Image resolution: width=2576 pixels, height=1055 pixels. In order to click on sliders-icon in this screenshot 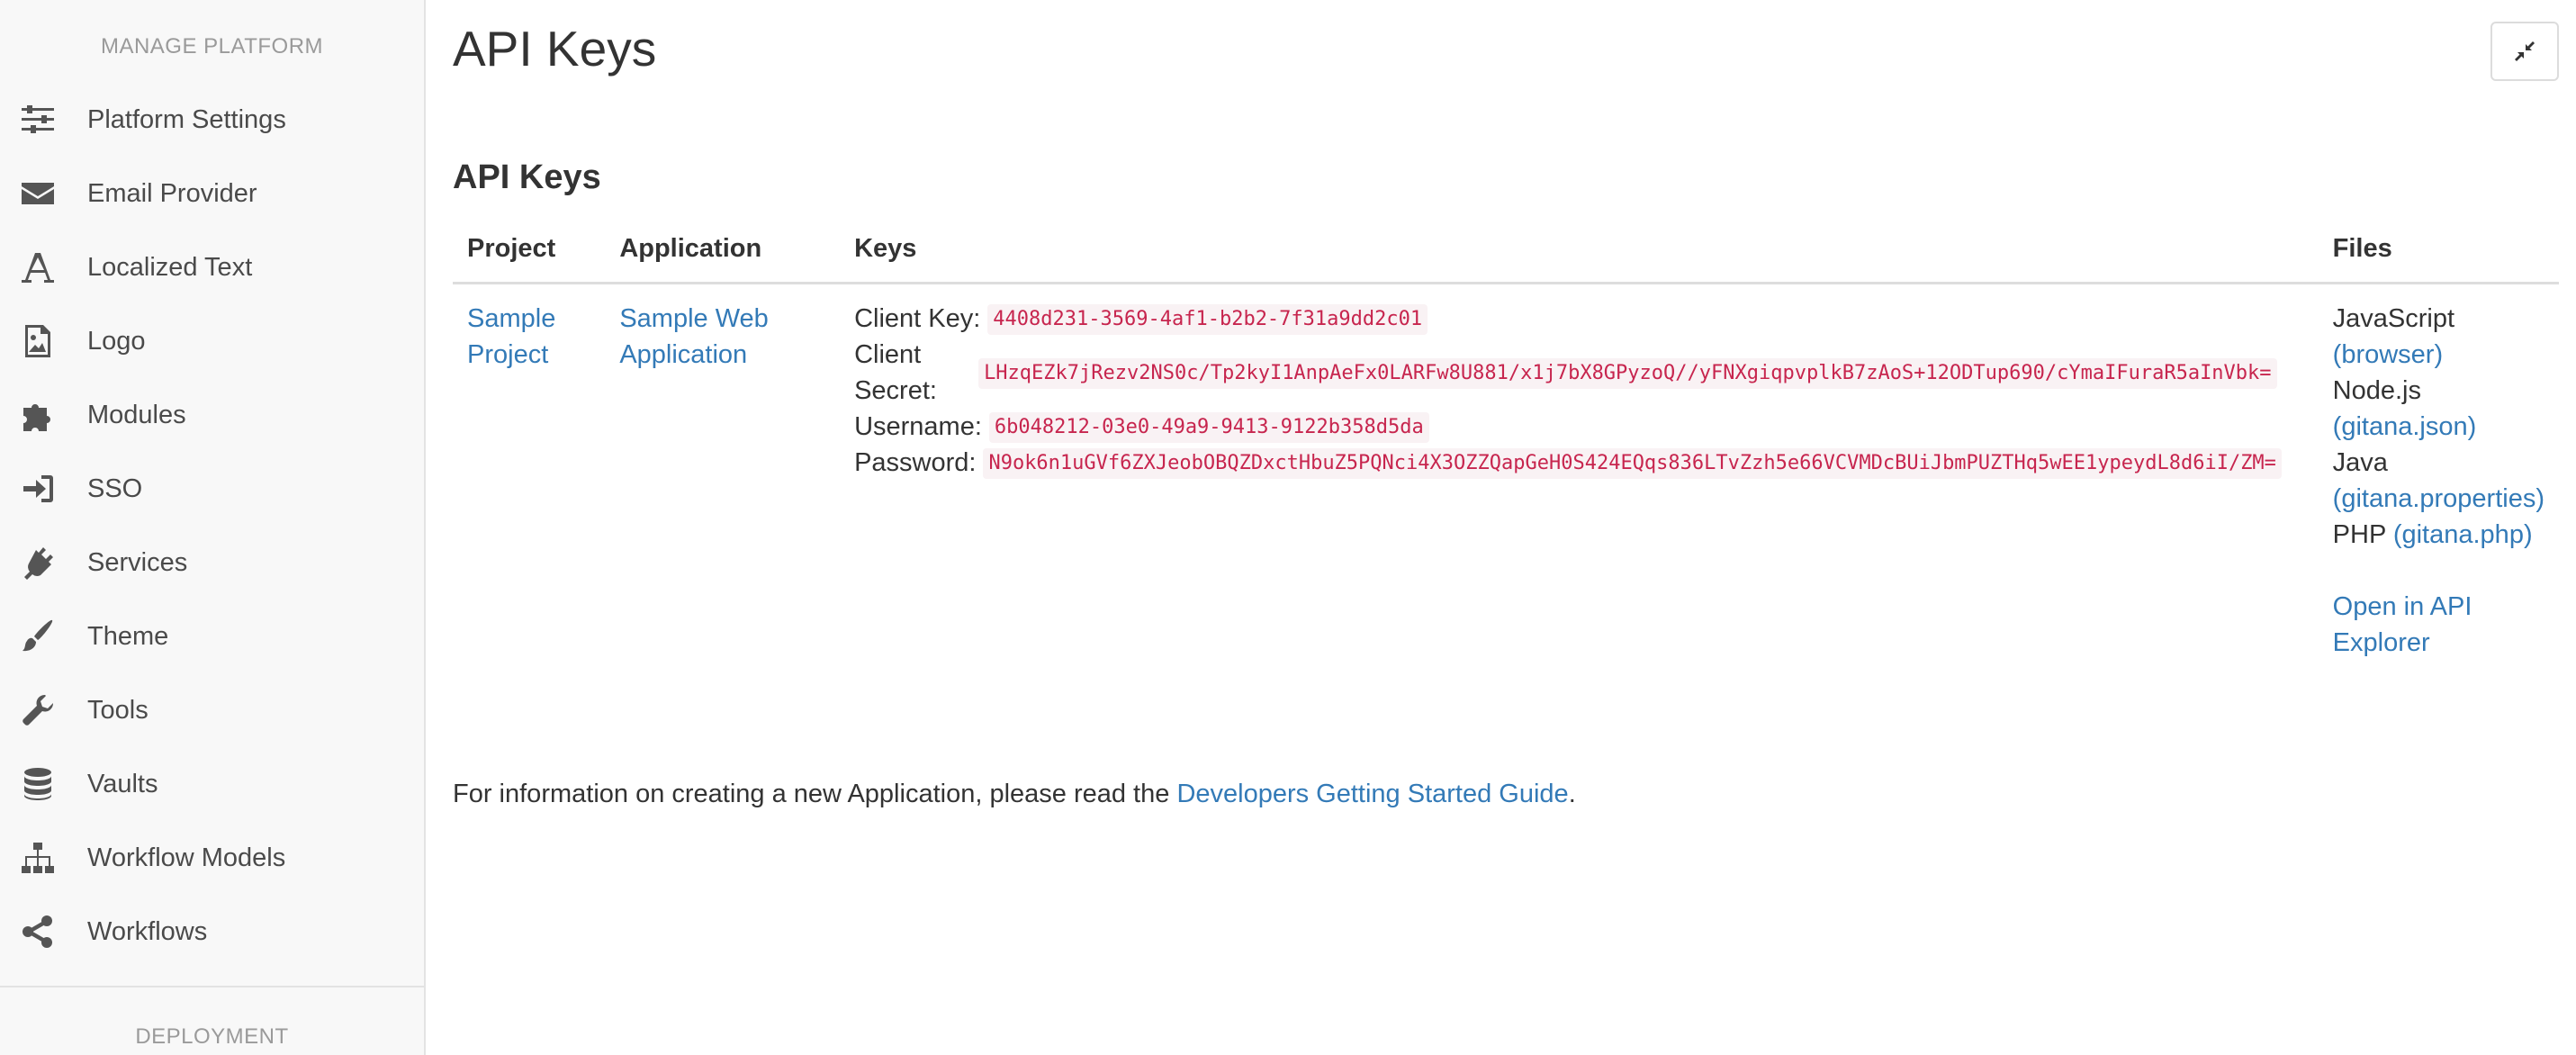, I will do `click(38, 120)`.